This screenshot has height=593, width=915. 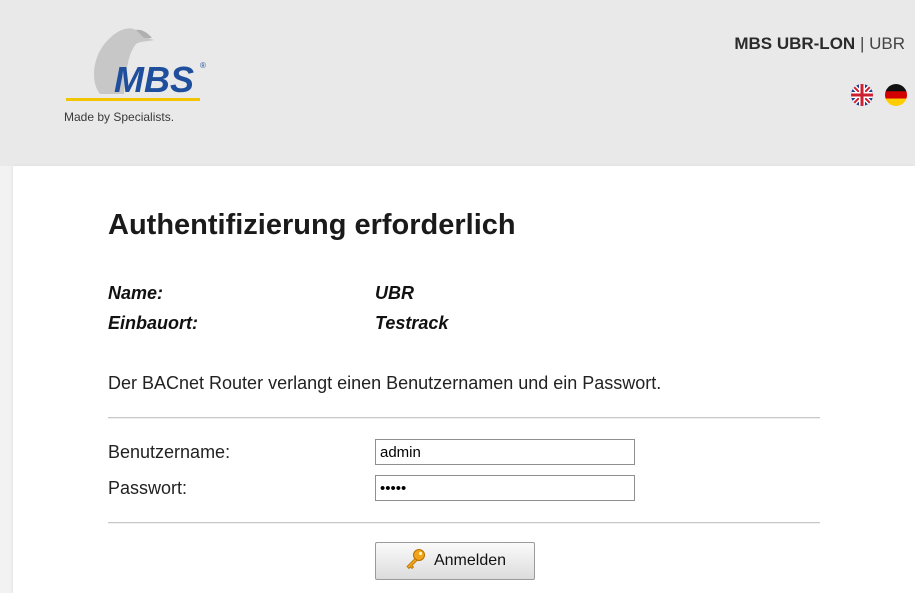 I want to click on svg-text: MBS, so click(x=154, y=79).